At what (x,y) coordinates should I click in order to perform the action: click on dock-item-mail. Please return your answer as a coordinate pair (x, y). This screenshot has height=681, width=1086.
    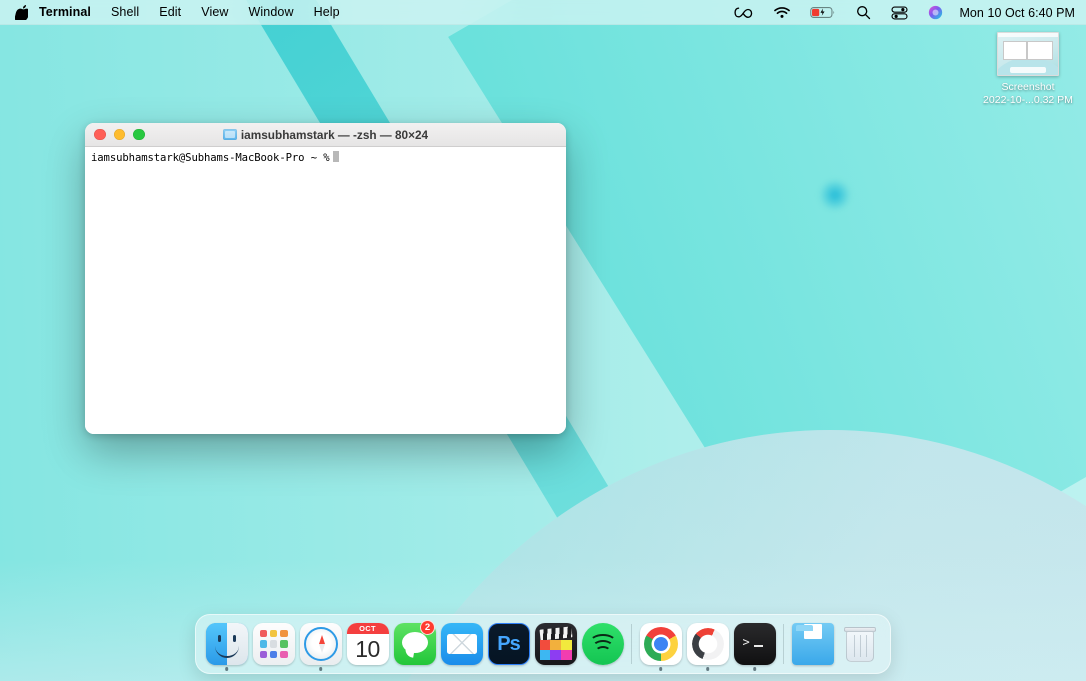
    Looking at the image, I should click on (461, 644).